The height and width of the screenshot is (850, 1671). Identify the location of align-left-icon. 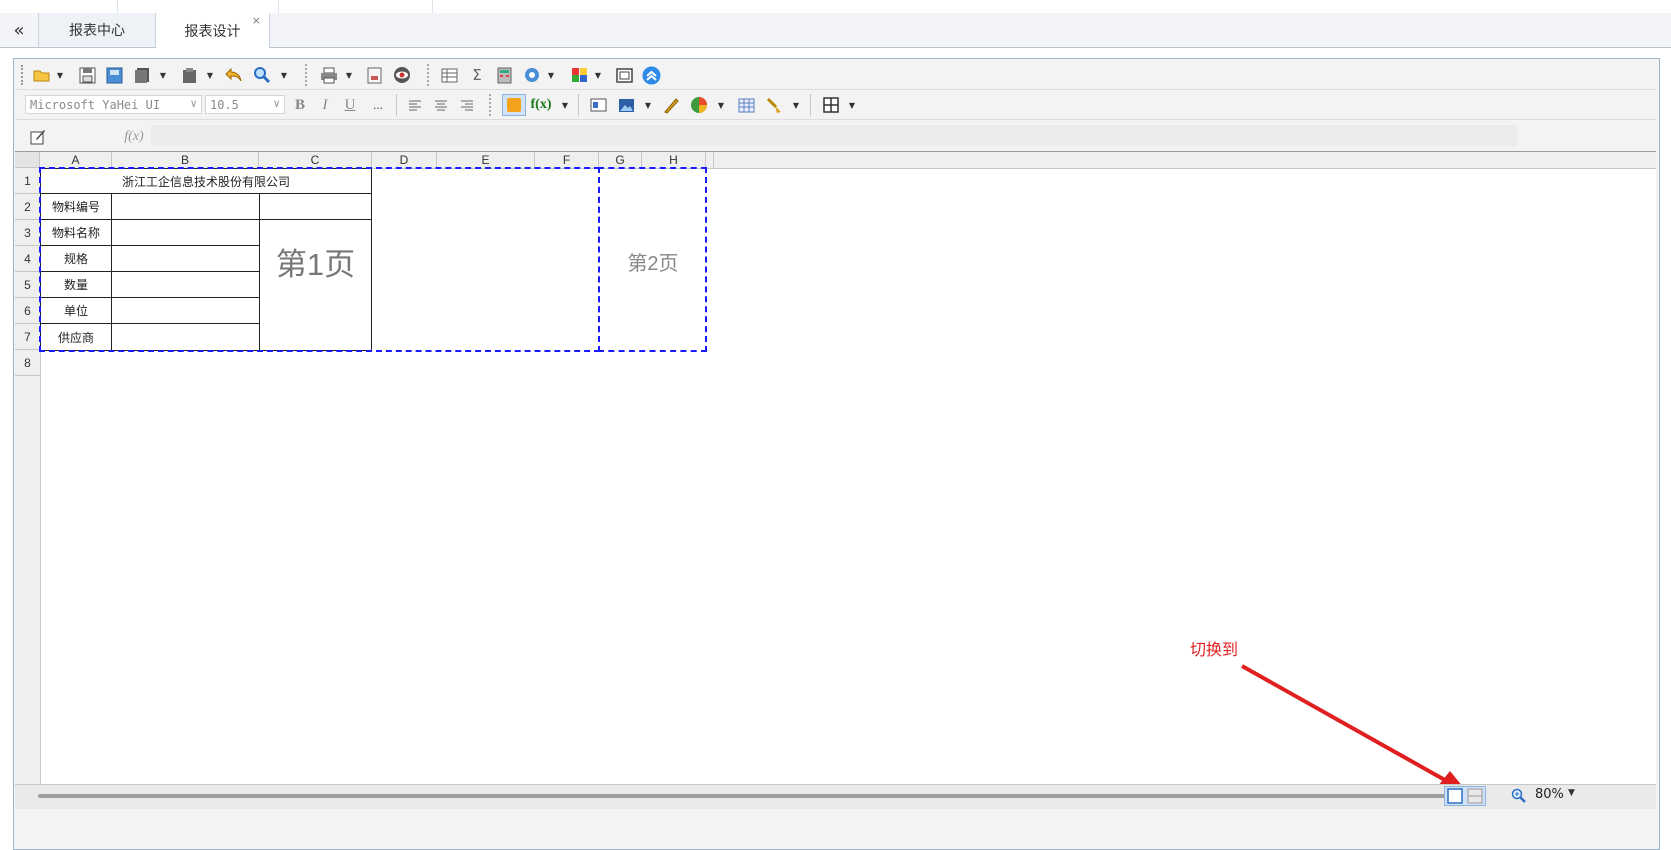
(415, 105).